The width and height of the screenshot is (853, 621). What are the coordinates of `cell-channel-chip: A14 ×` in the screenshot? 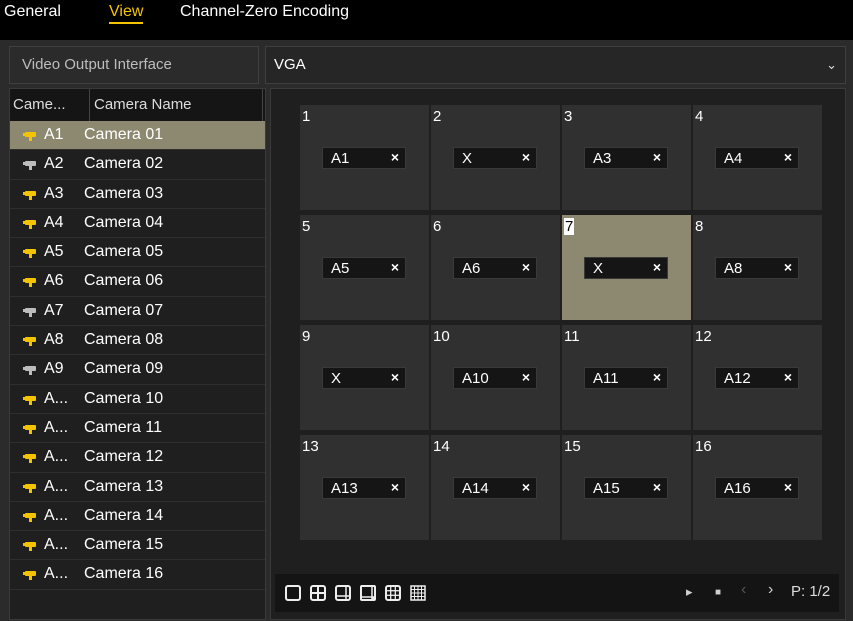 It's located at (495, 488).